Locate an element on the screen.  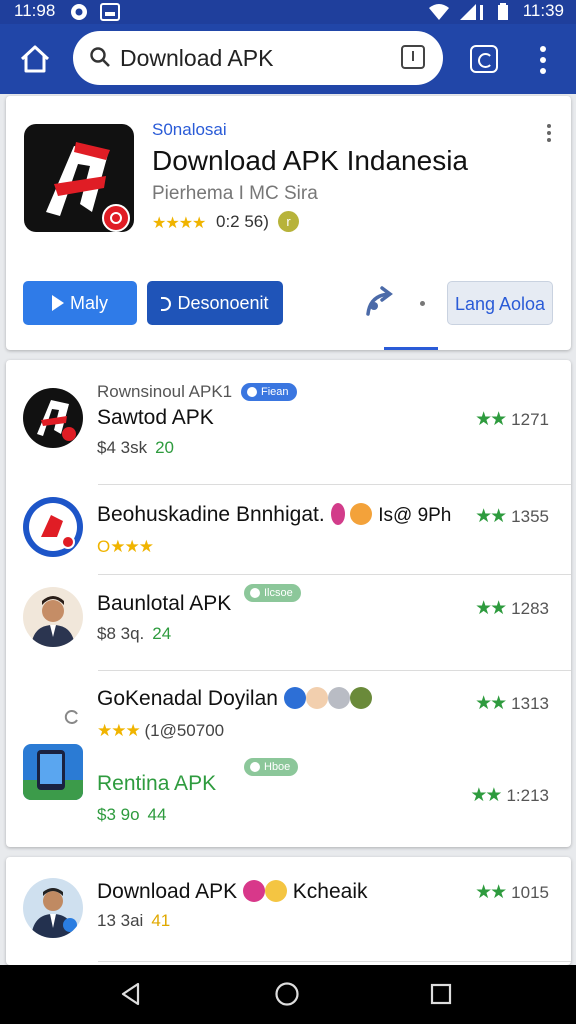
status-badge: Fiean is located at coordinates (269, 392).